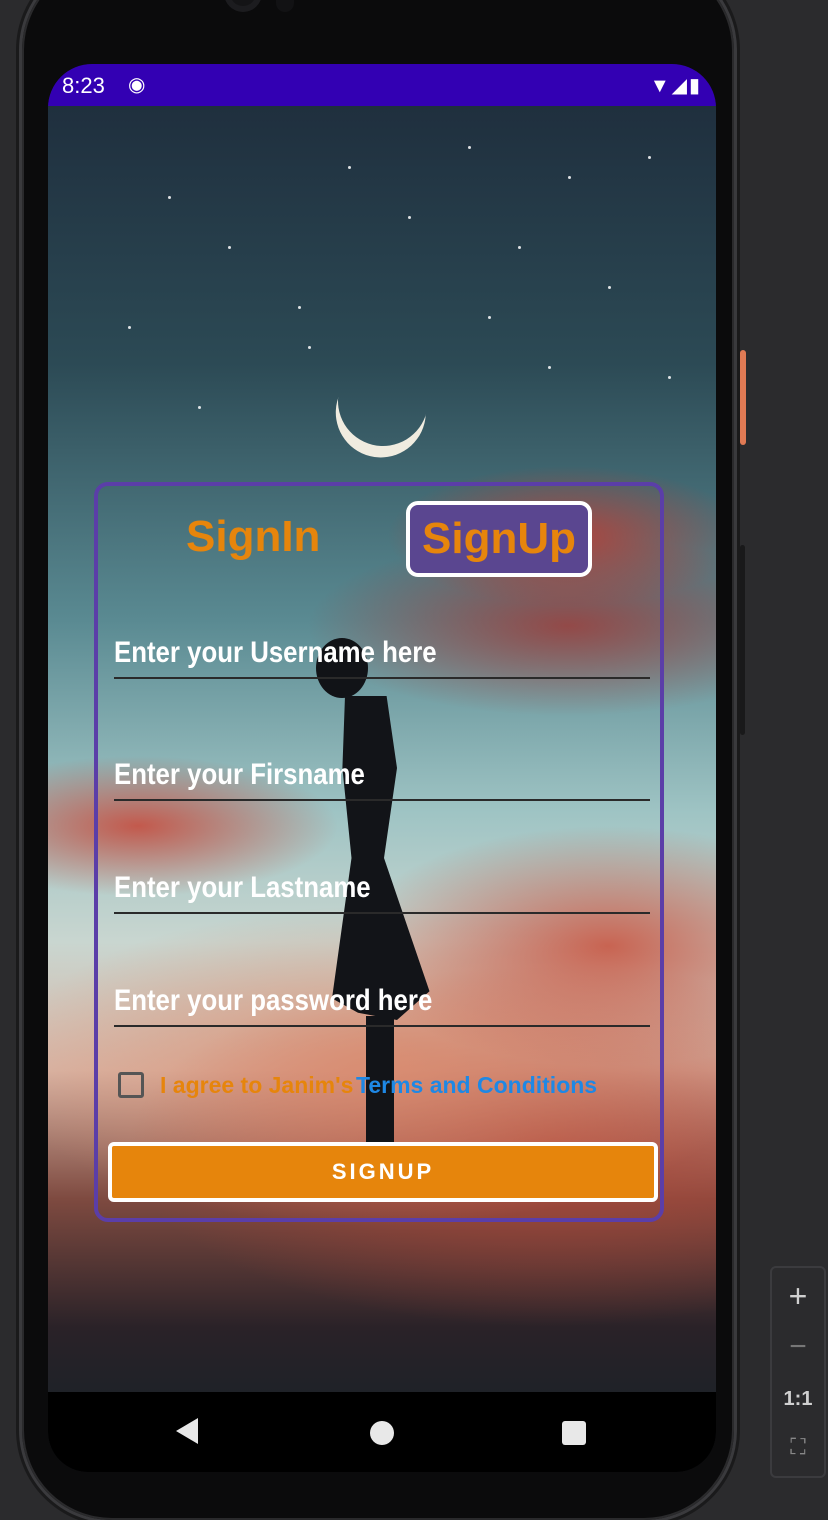  I want to click on lastname-input, so click(344, 888).